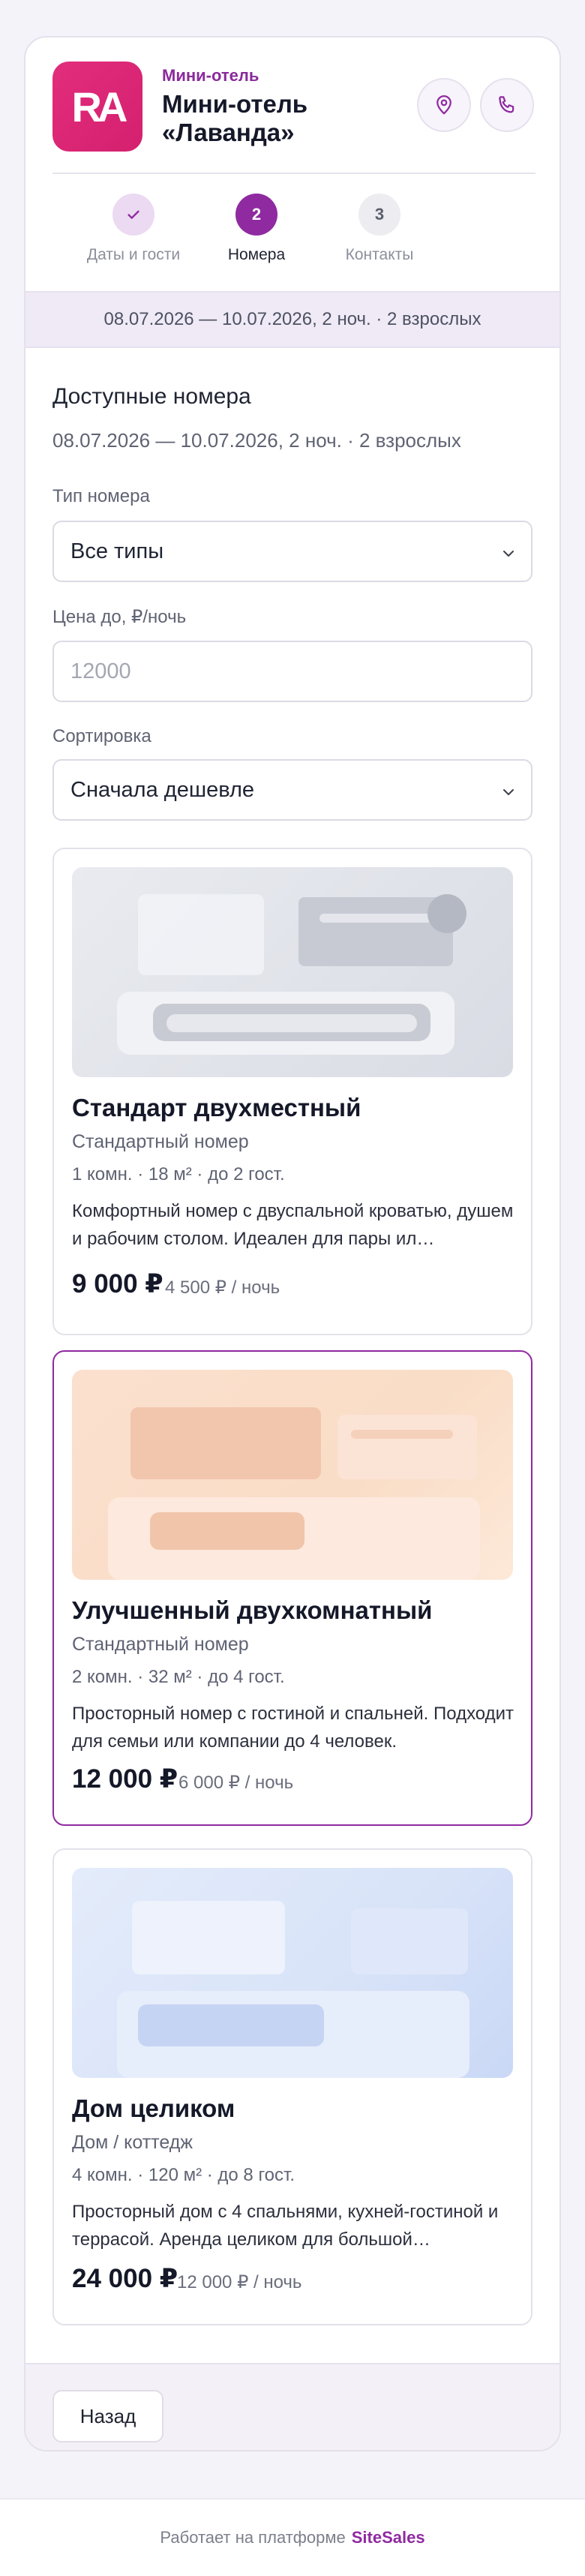  What do you see at coordinates (119, 617) in the screenshot?
I see `max-price-label: Цена до, ₽/ночь` at bounding box center [119, 617].